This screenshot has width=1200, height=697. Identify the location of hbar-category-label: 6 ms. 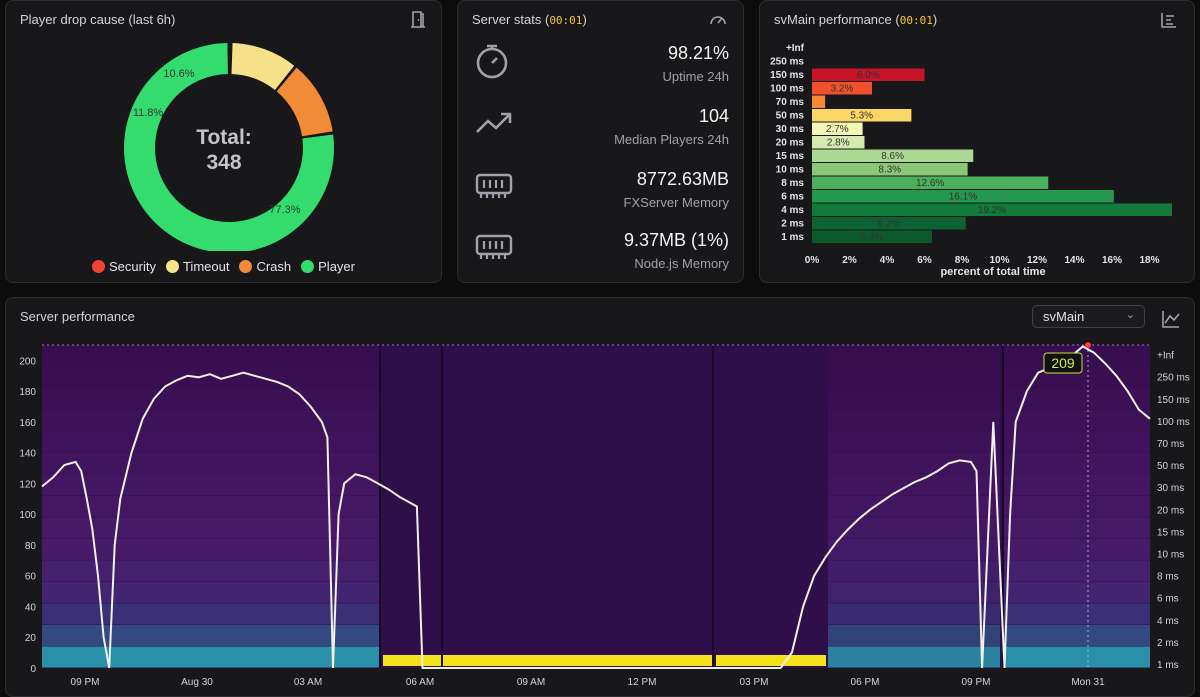
(792, 197).